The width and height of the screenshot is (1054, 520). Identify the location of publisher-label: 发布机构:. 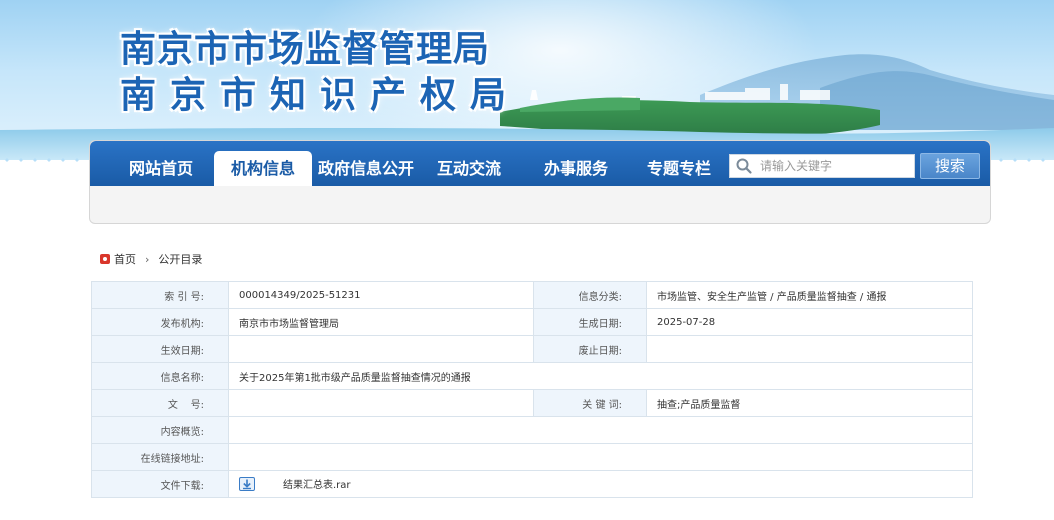
(160, 322).